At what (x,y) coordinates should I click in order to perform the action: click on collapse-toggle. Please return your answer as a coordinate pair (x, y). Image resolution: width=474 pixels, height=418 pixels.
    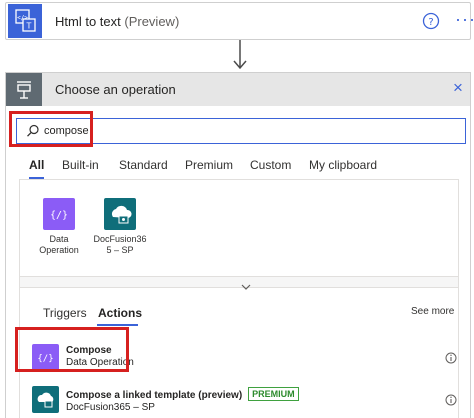
    Looking at the image, I should click on (239, 283).